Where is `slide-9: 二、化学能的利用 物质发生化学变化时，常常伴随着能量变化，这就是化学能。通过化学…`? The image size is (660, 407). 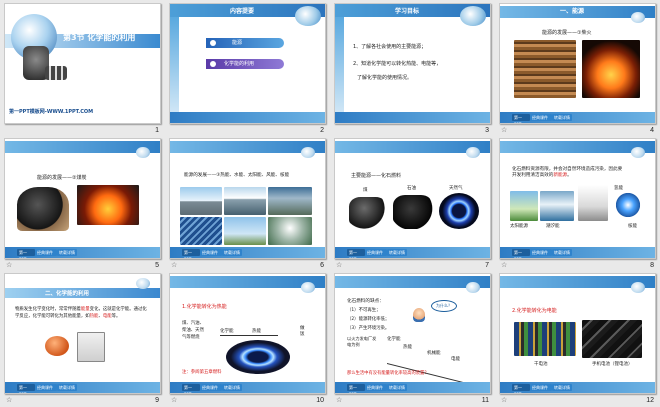
slide-9: 二、化学能的利用 物质发生化学变化时，常常伴随着能量变化，这就是化学能。通过化学… is located at coordinates (82, 333).